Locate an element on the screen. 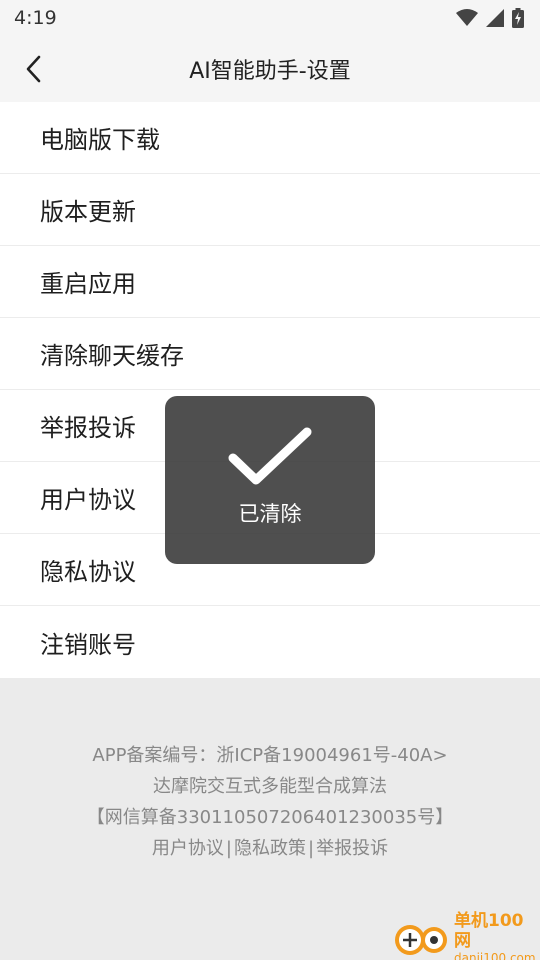  menu-item-label: 重启应用 is located at coordinates (88, 284).